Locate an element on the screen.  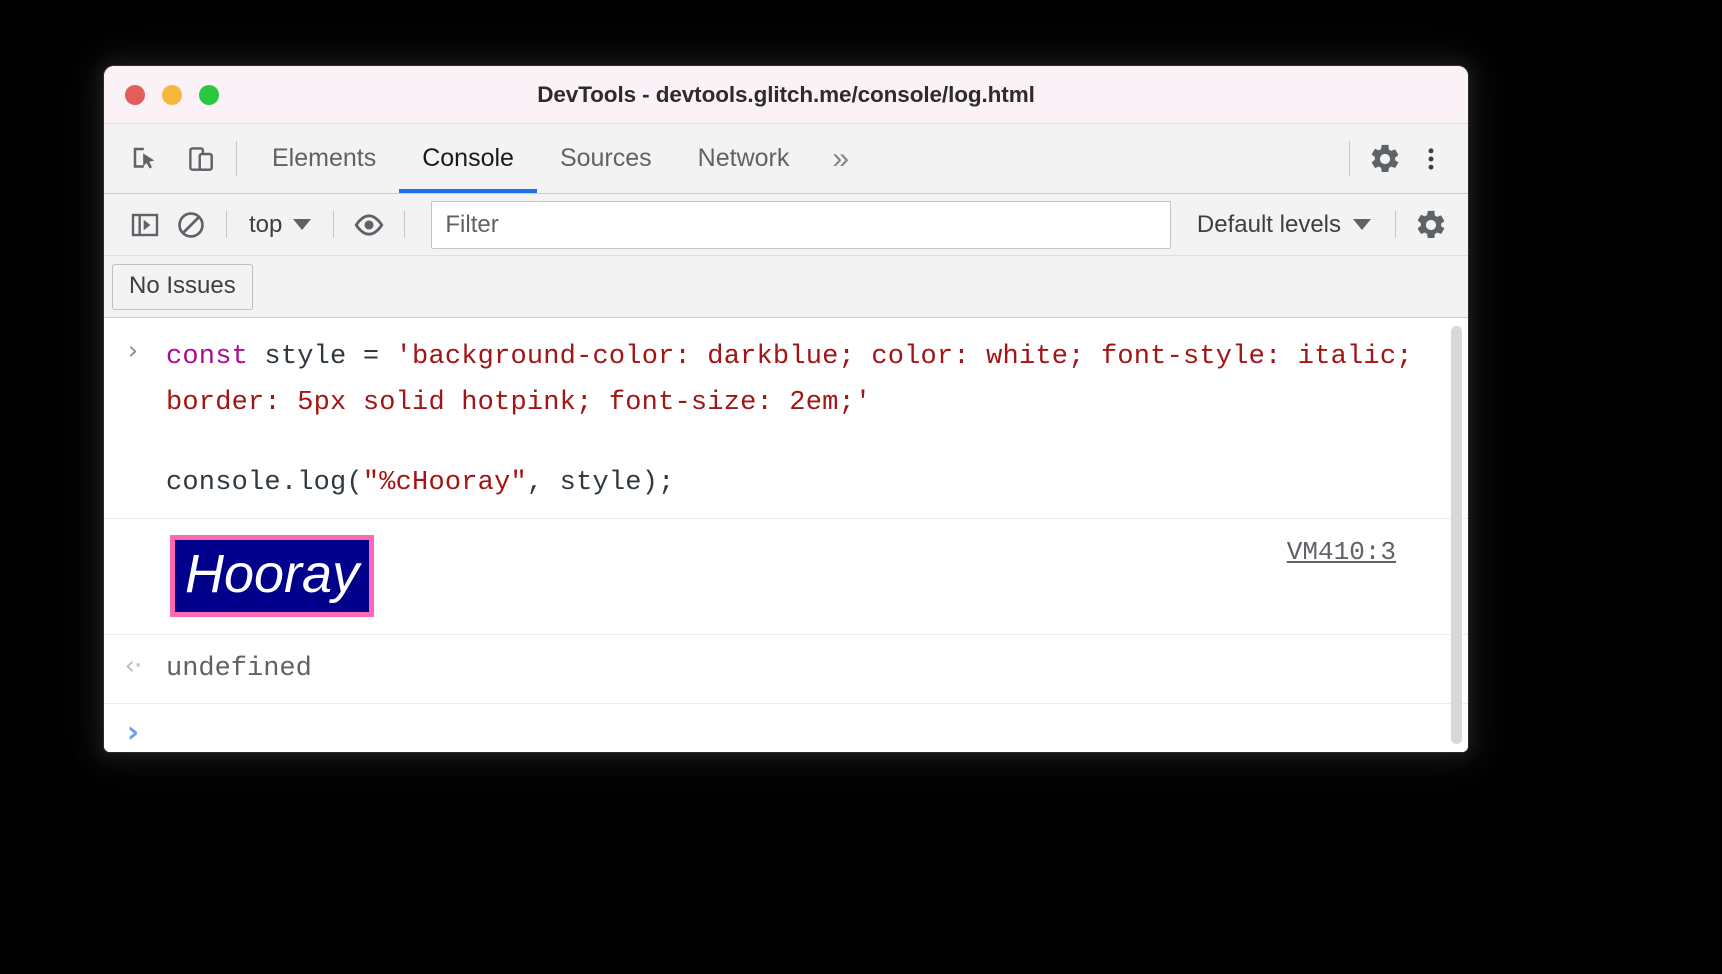
tab-elements: Elements is located at coordinates (324, 158).